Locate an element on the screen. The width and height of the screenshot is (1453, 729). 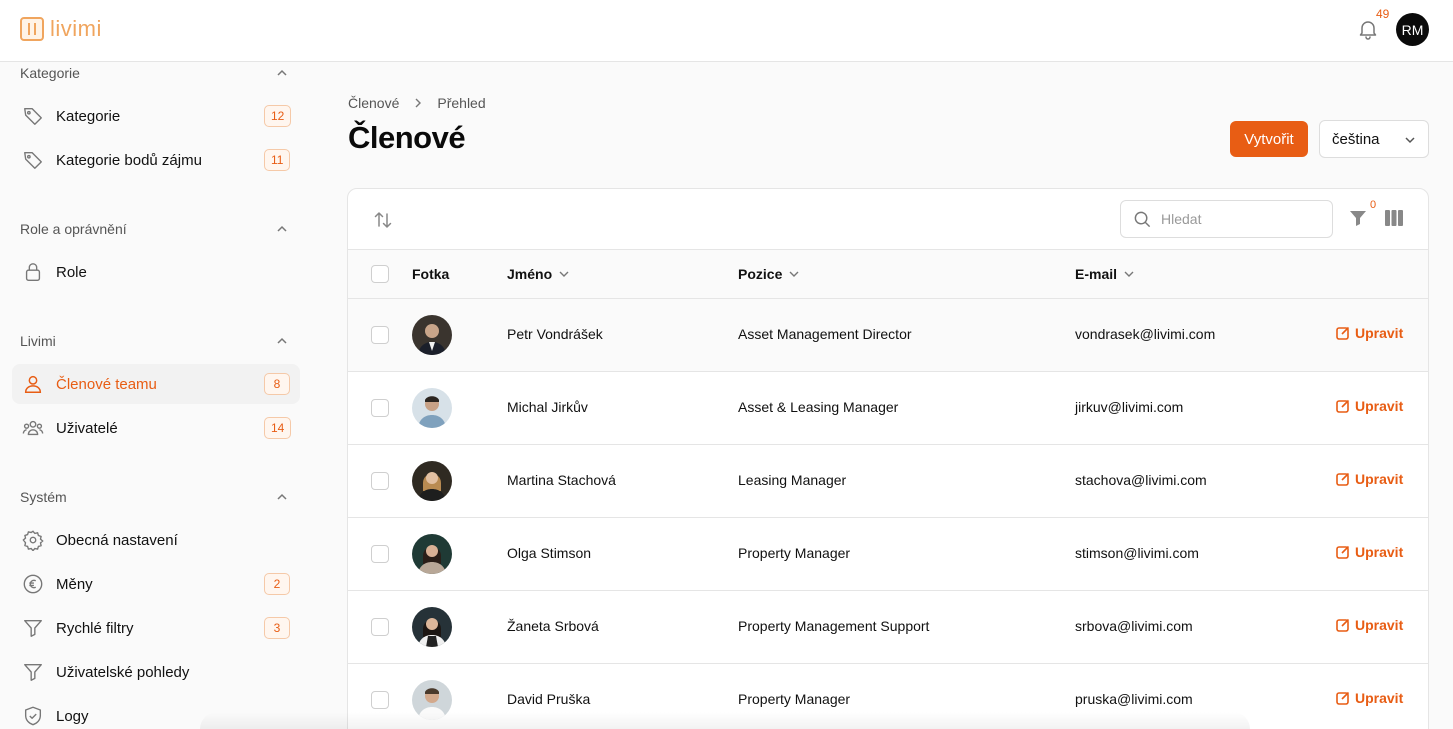
sidebar-item-label: Kategorie is located at coordinates (88, 116).